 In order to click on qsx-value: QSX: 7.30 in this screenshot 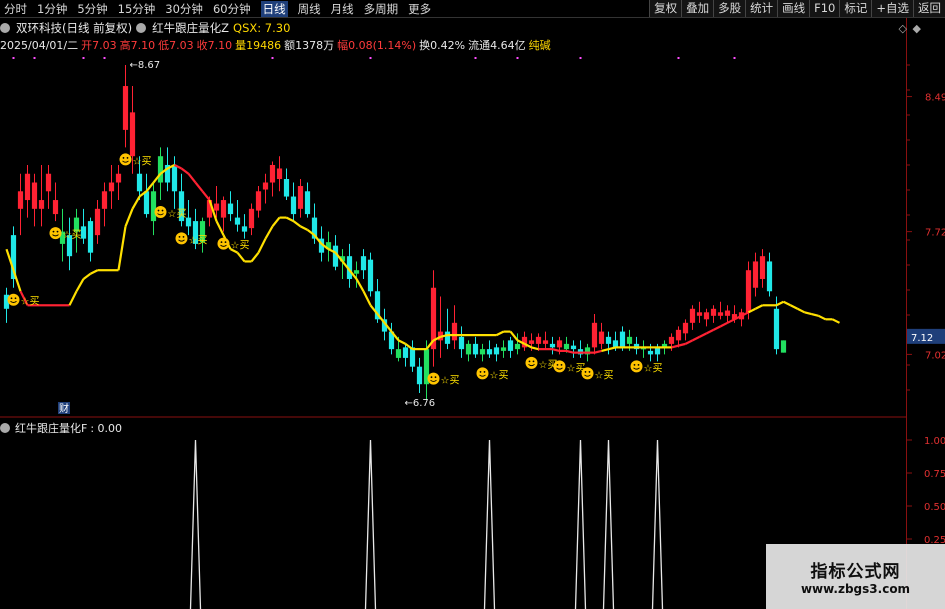, I will do `click(262, 28)`.